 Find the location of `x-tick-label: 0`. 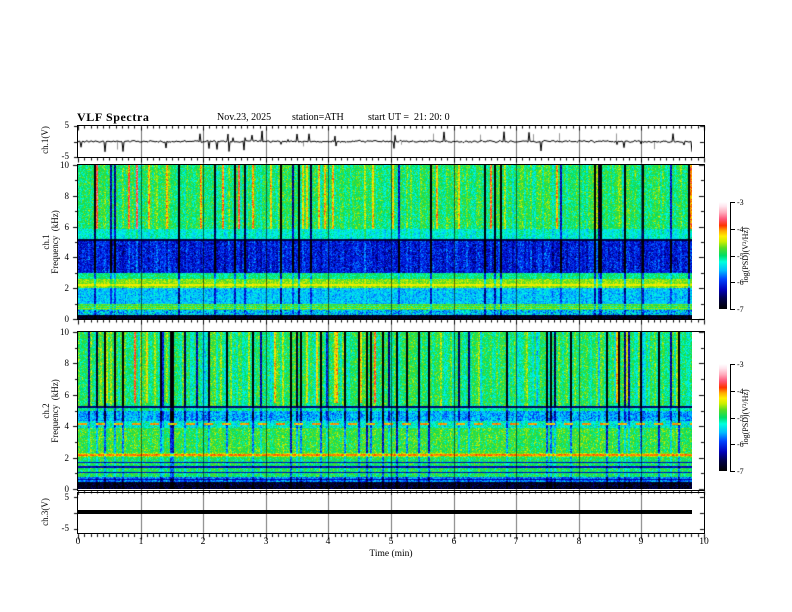

x-tick-label: 0 is located at coordinates (78, 542).